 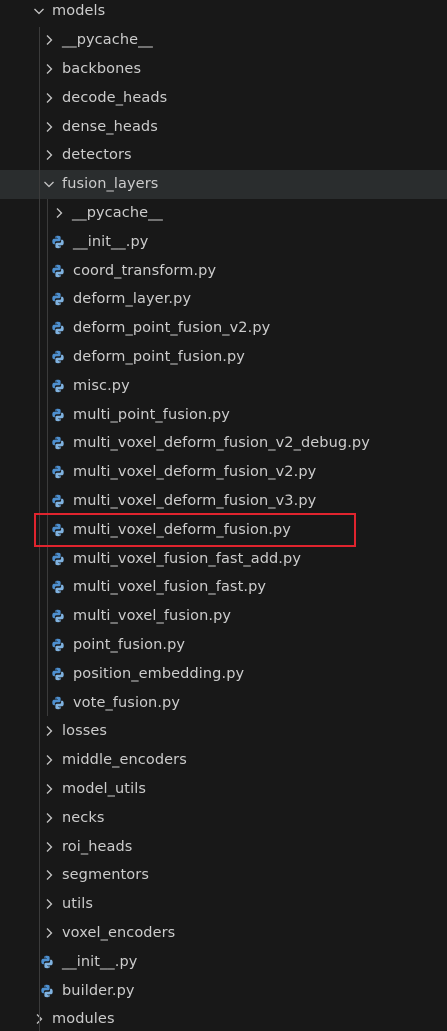 What do you see at coordinates (223, 472) in the screenshot?
I see `tree-item-file-multi-voxel-deform-fusion-v2: multi_voxel_deform_fusion_v2.py` at bounding box center [223, 472].